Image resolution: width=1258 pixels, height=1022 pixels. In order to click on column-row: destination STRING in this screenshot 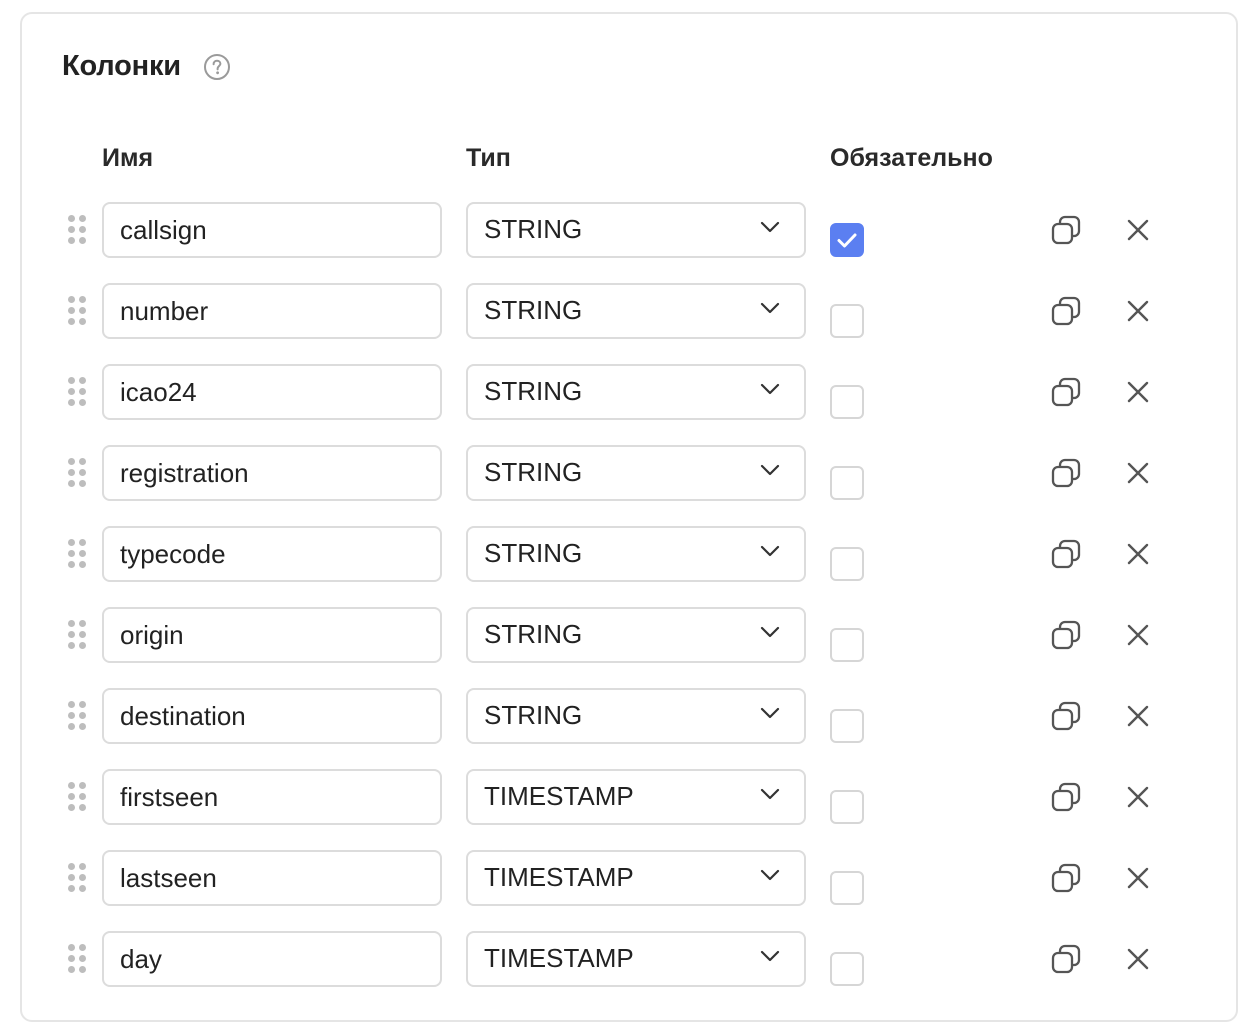, I will do `click(629, 716)`.